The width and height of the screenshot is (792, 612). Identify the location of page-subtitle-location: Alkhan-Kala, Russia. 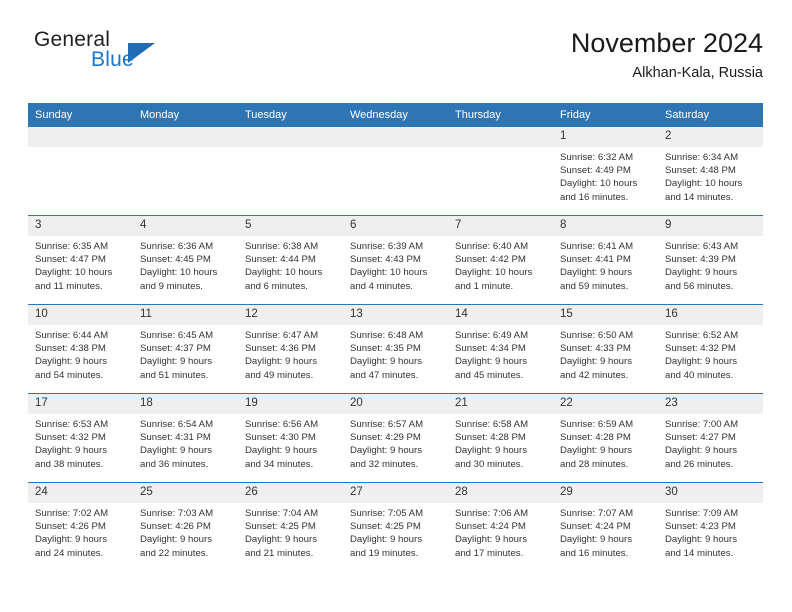
(697, 73).